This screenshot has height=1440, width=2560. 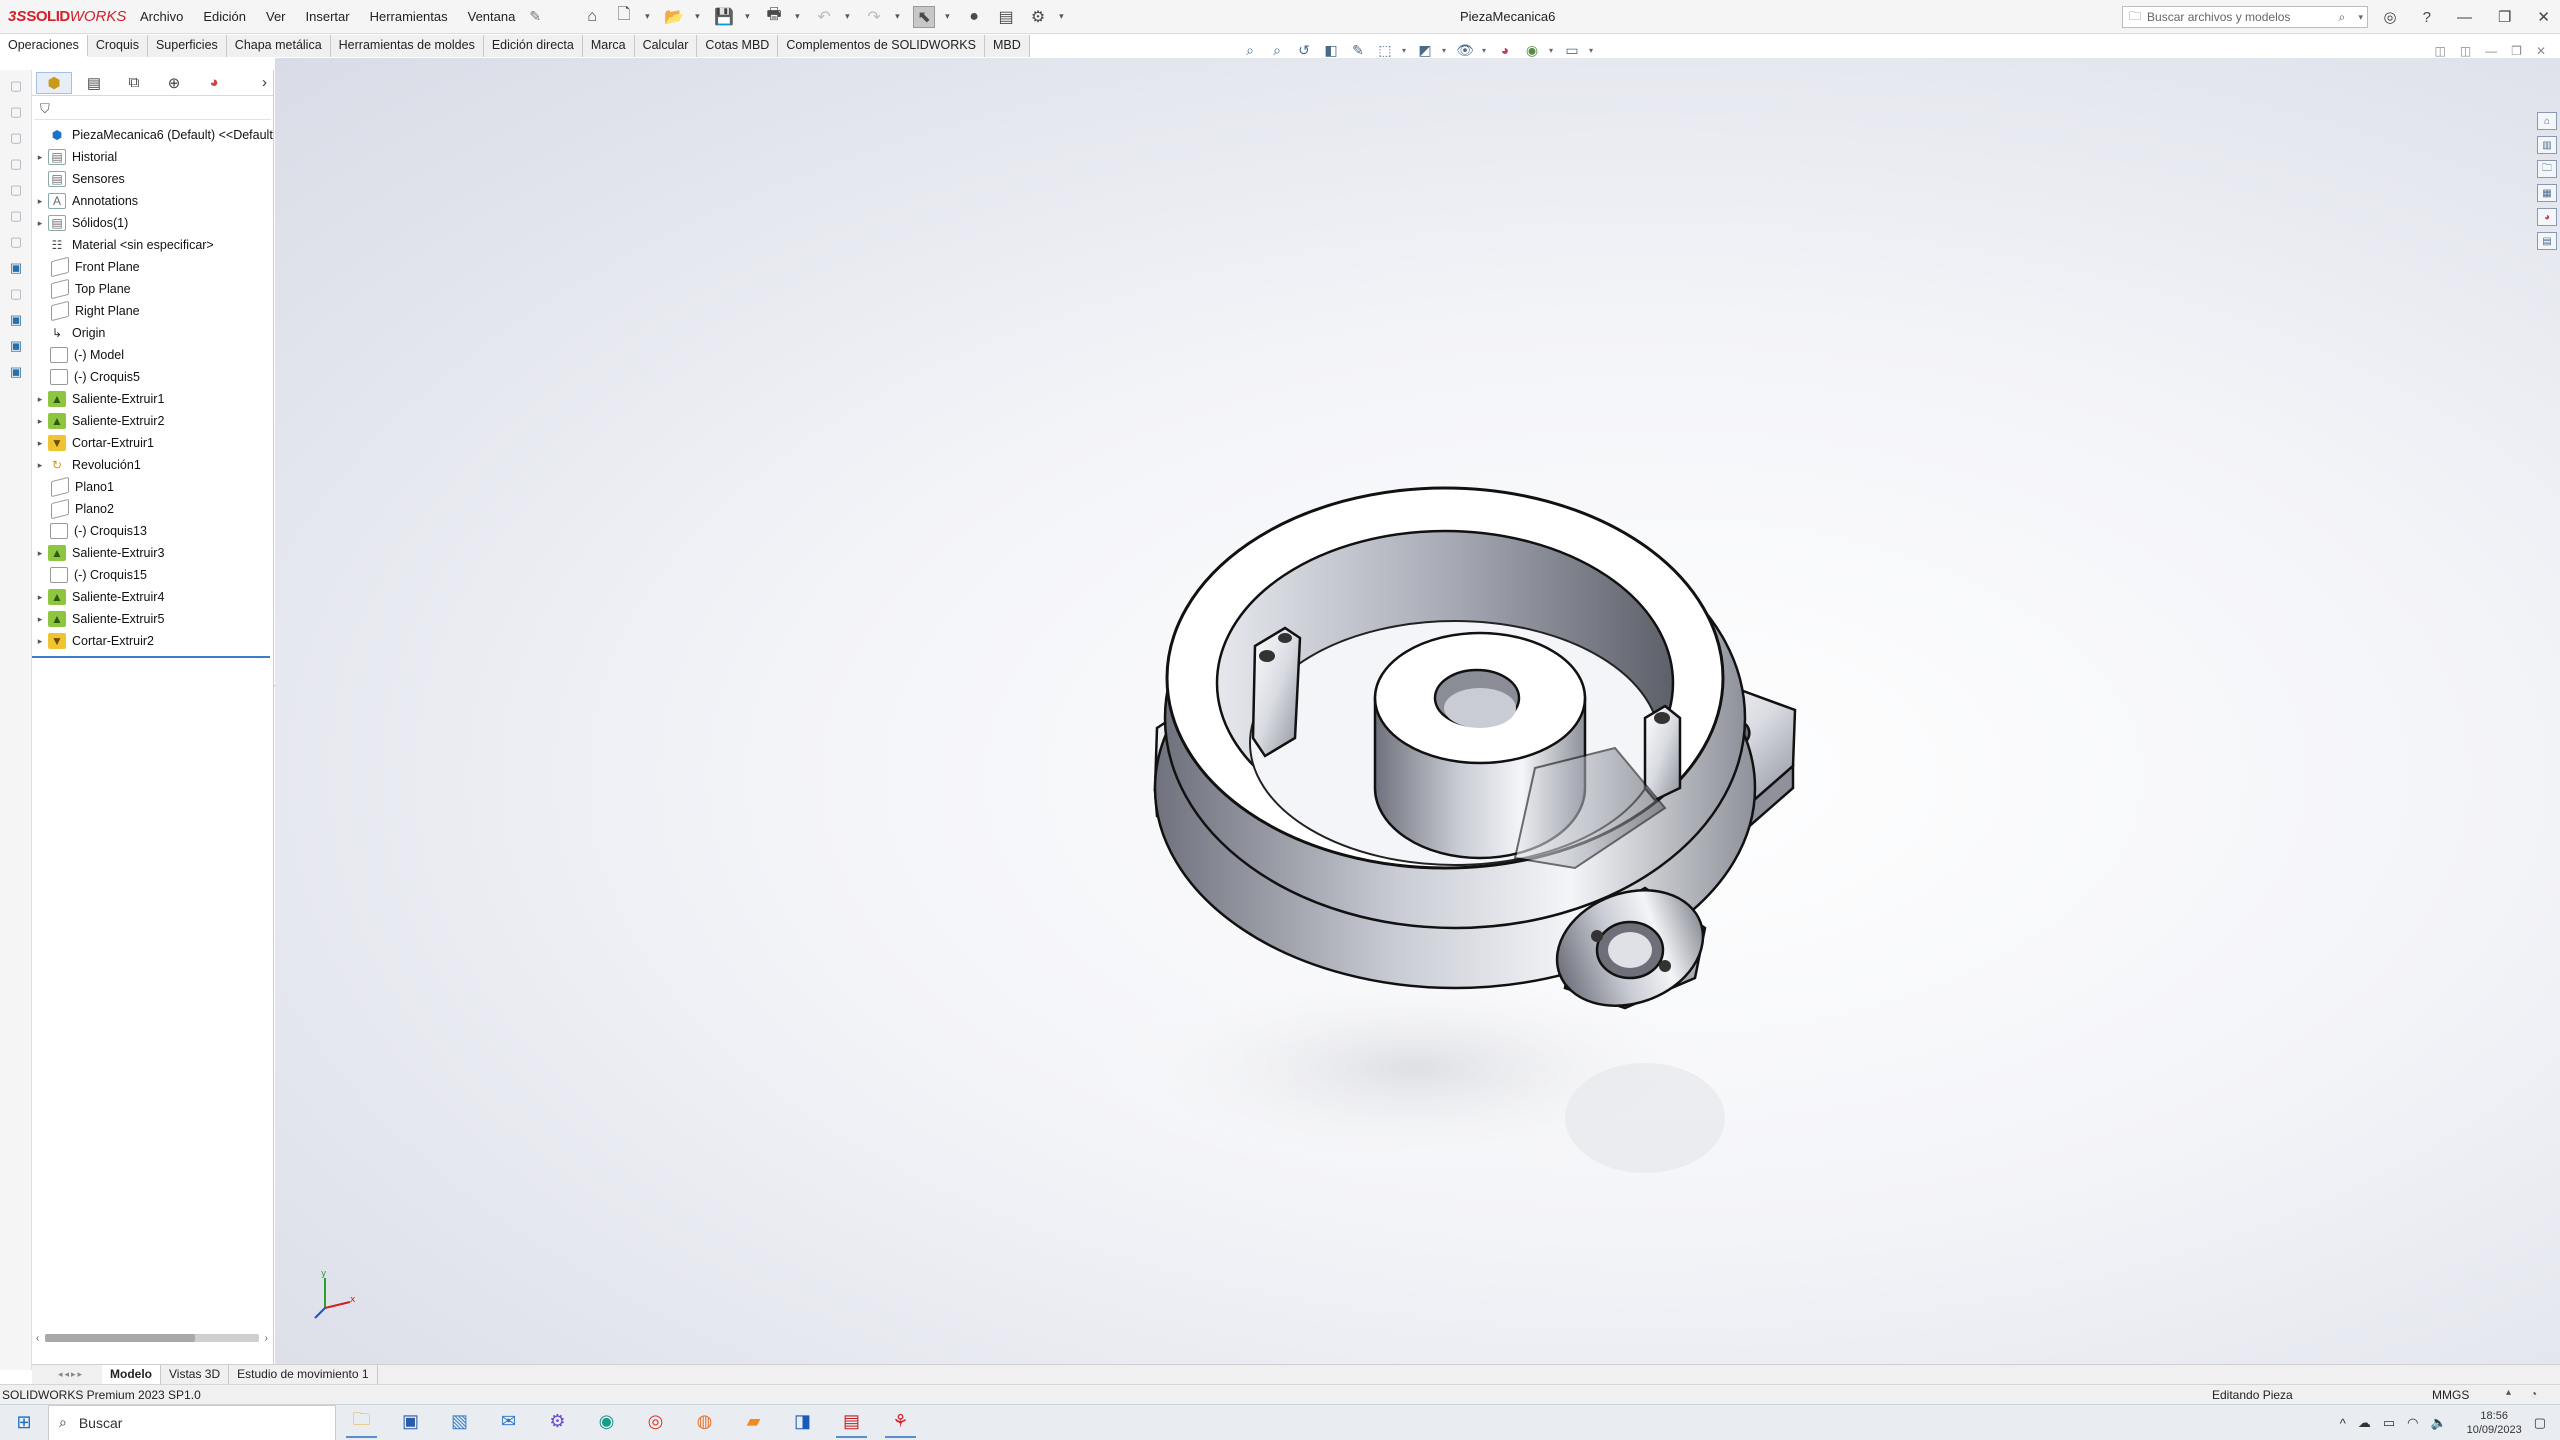 What do you see at coordinates (2348, 17) in the screenshot?
I see `search-icon: ⌕` at bounding box center [2348, 17].